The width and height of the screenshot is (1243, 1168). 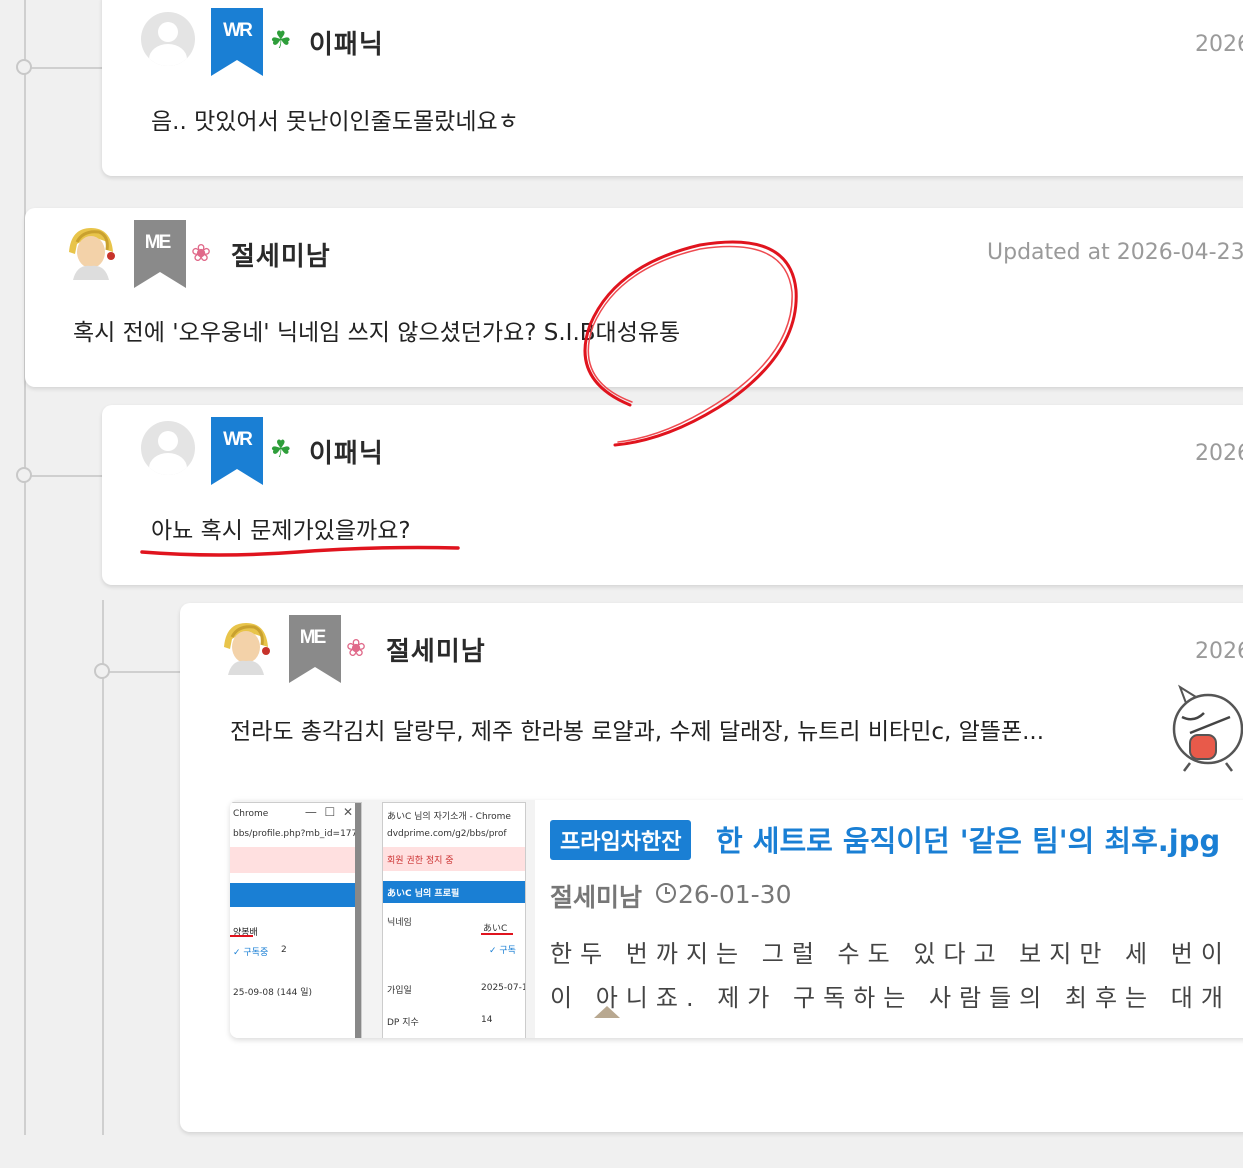 I want to click on red-circle-annotation, so click(x=690, y=343).